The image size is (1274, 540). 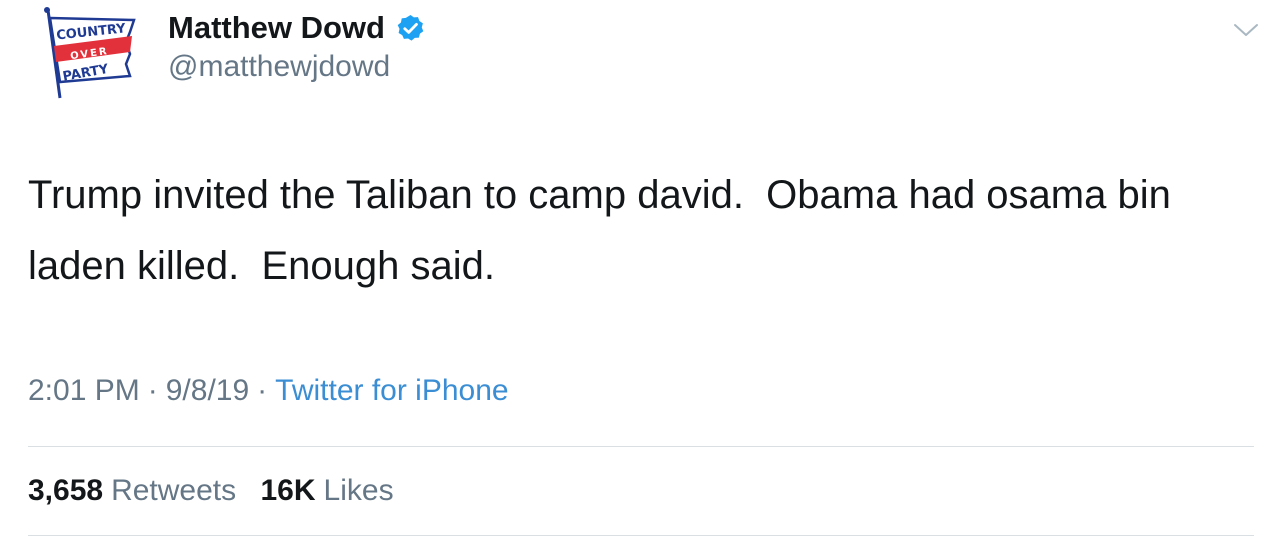 I want to click on tweet-source-link: Twitter for iPhone, so click(x=391, y=390).